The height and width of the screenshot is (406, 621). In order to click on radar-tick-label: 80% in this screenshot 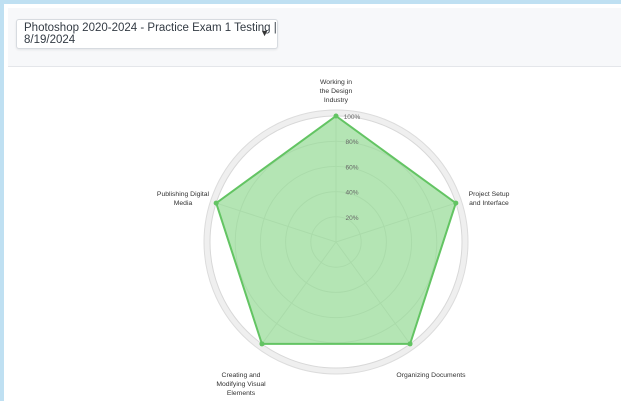, I will do `click(351, 142)`.